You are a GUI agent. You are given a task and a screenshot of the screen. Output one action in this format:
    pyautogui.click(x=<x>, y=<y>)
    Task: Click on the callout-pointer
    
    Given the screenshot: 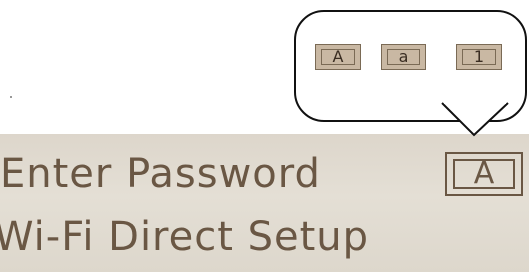 What is the action you would take?
    pyautogui.click(x=475, y=119)
    